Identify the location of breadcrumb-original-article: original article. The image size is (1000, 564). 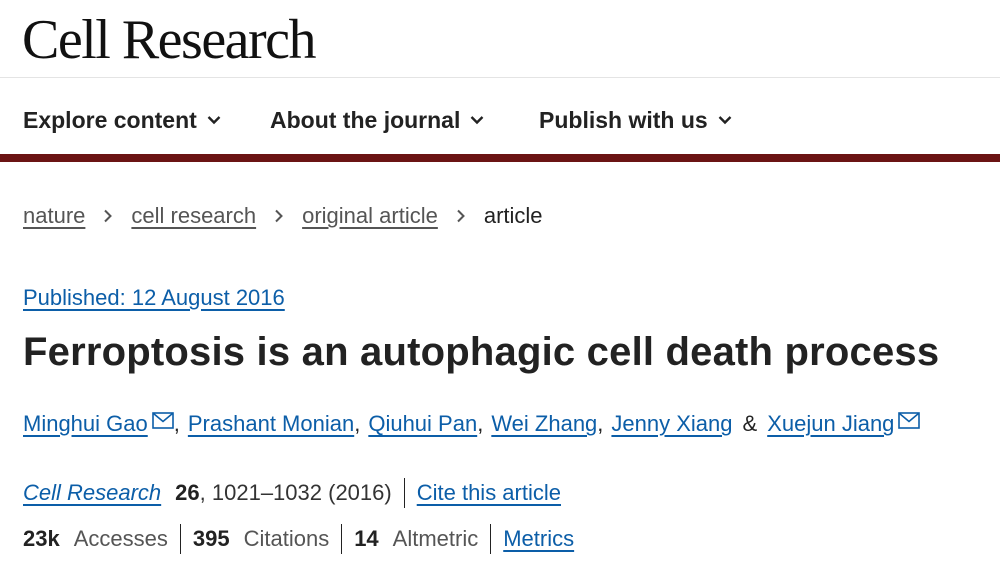
(370, 216).